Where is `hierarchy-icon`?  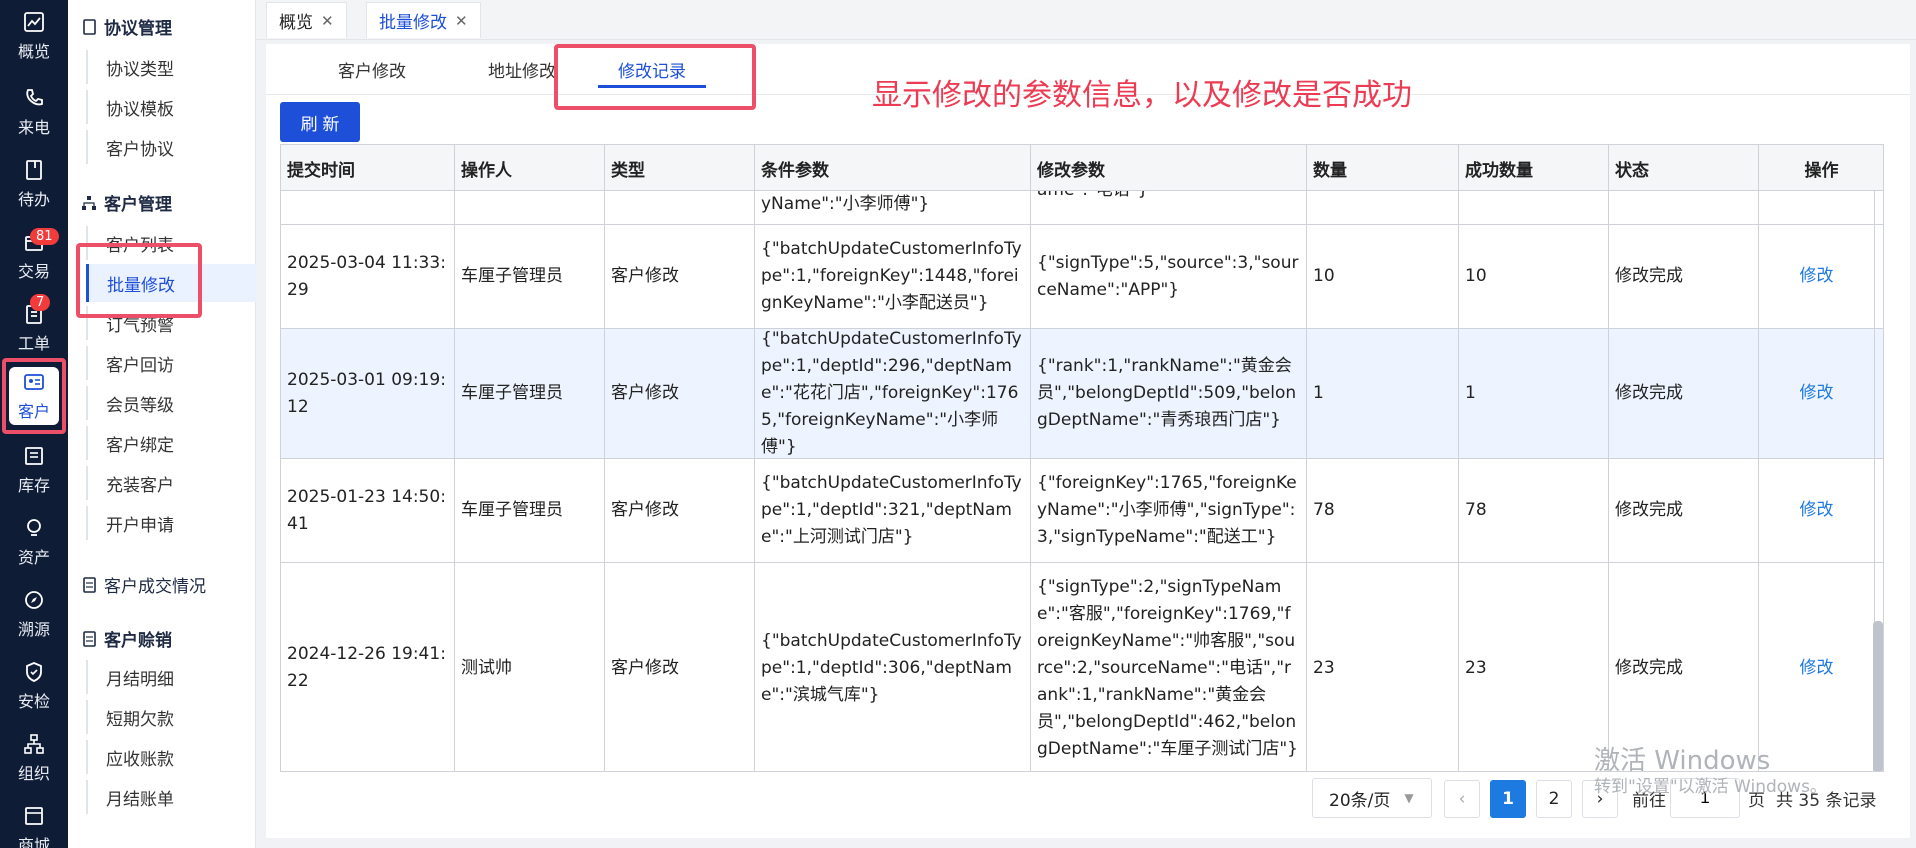
hierarchy-icon is located at coordinates (89, 203).